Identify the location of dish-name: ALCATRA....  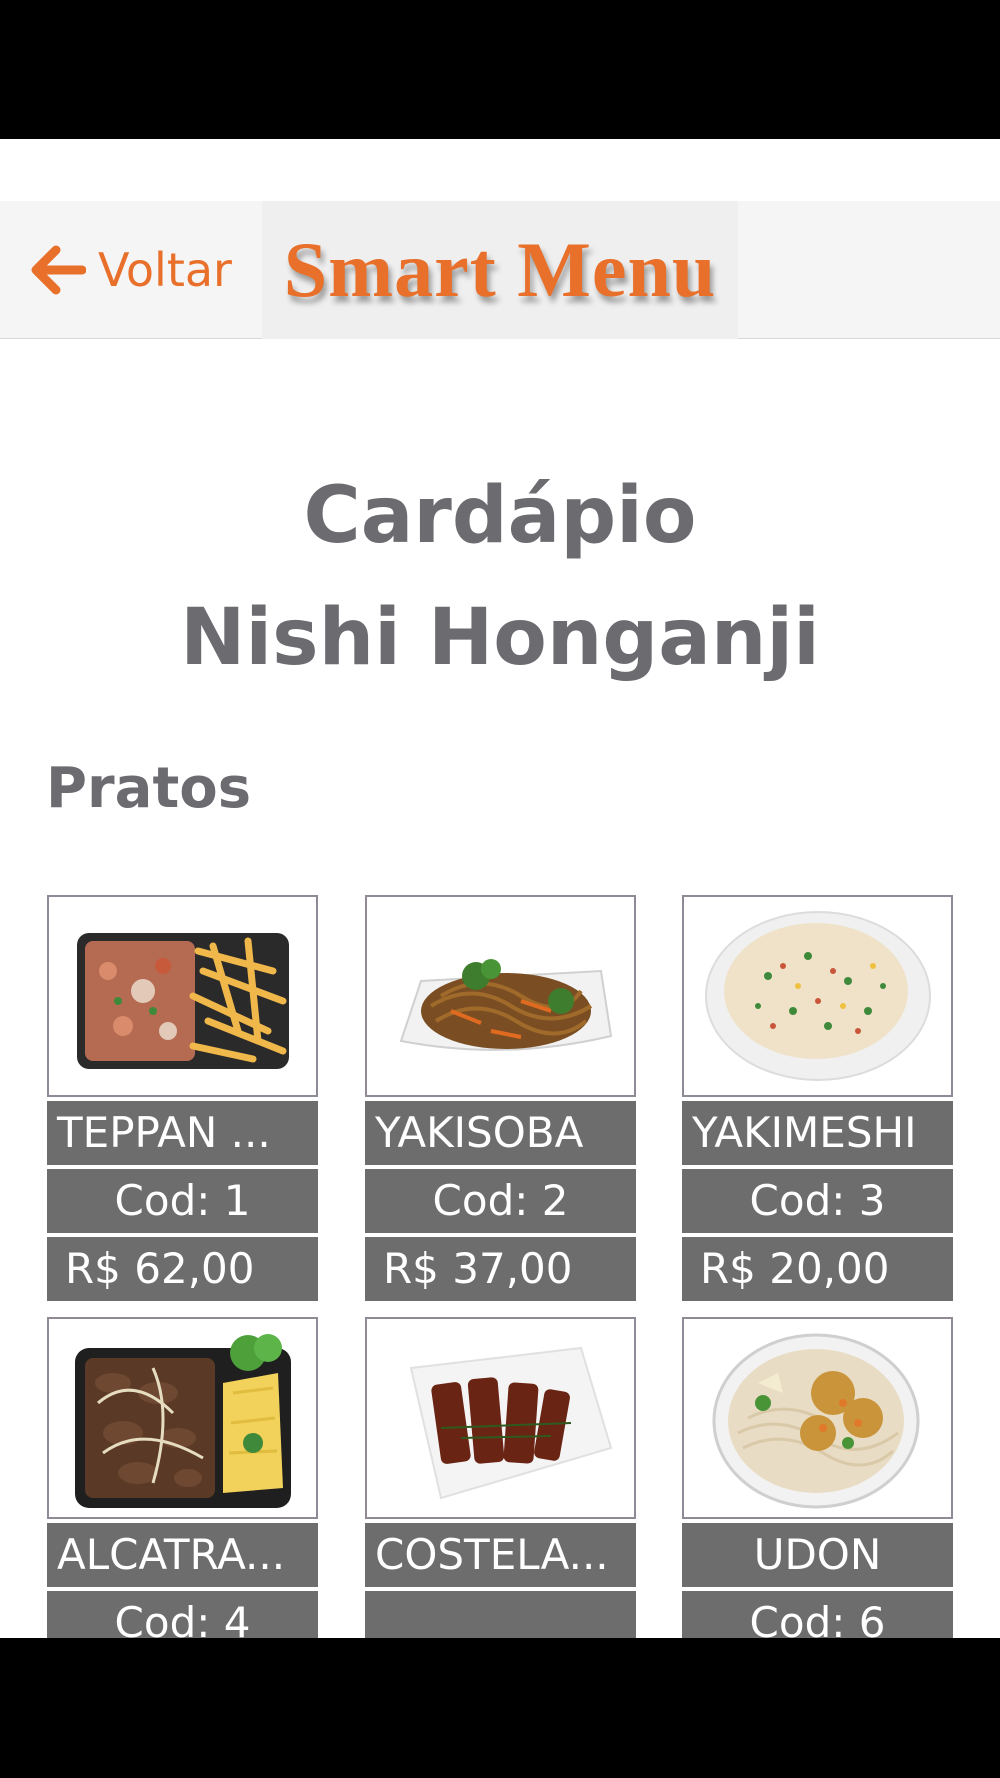
(182, 1555).